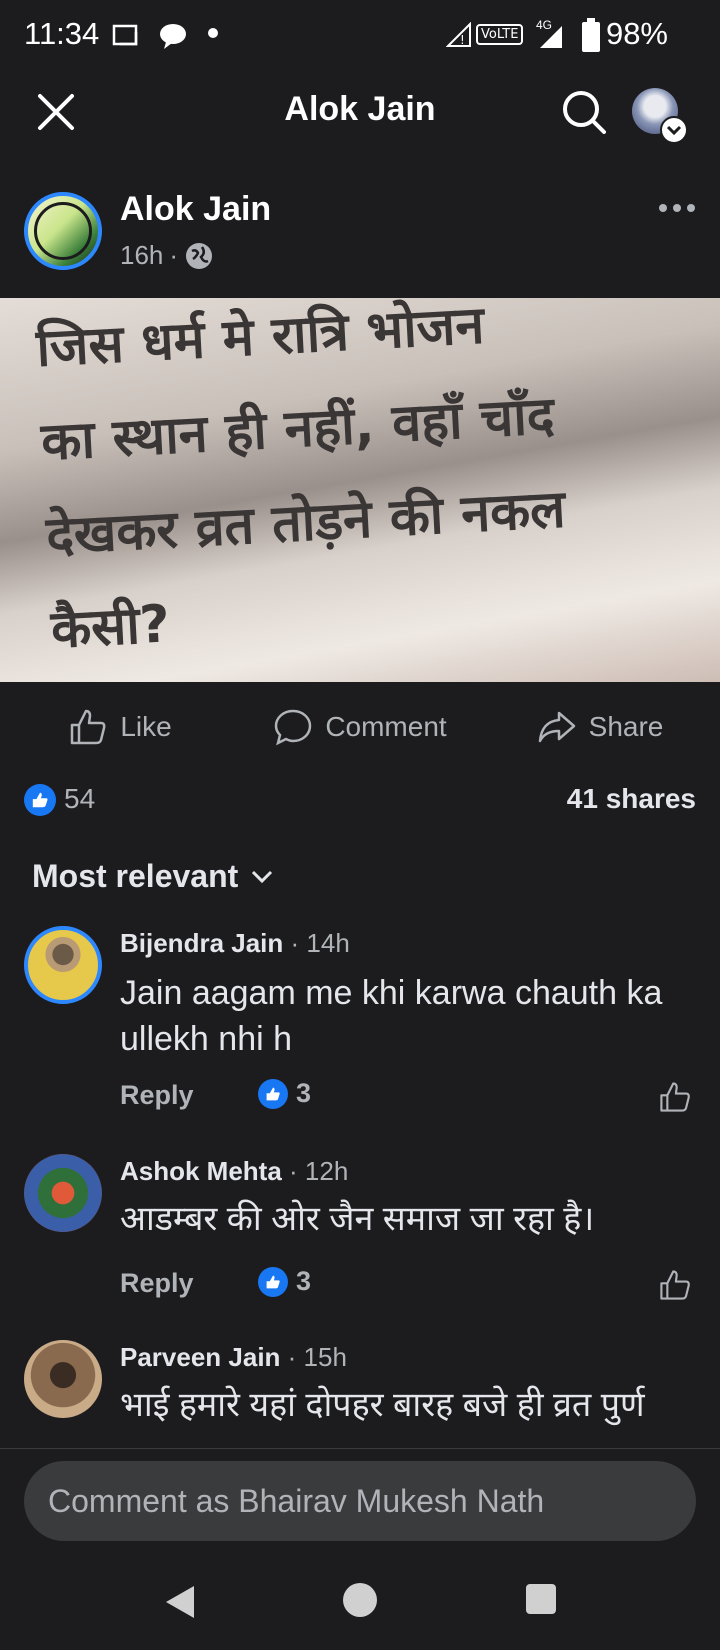 Image resolution: width=720 pixels, height=1650 pixels. I want to click on share-button: Share, so click(600, 727).